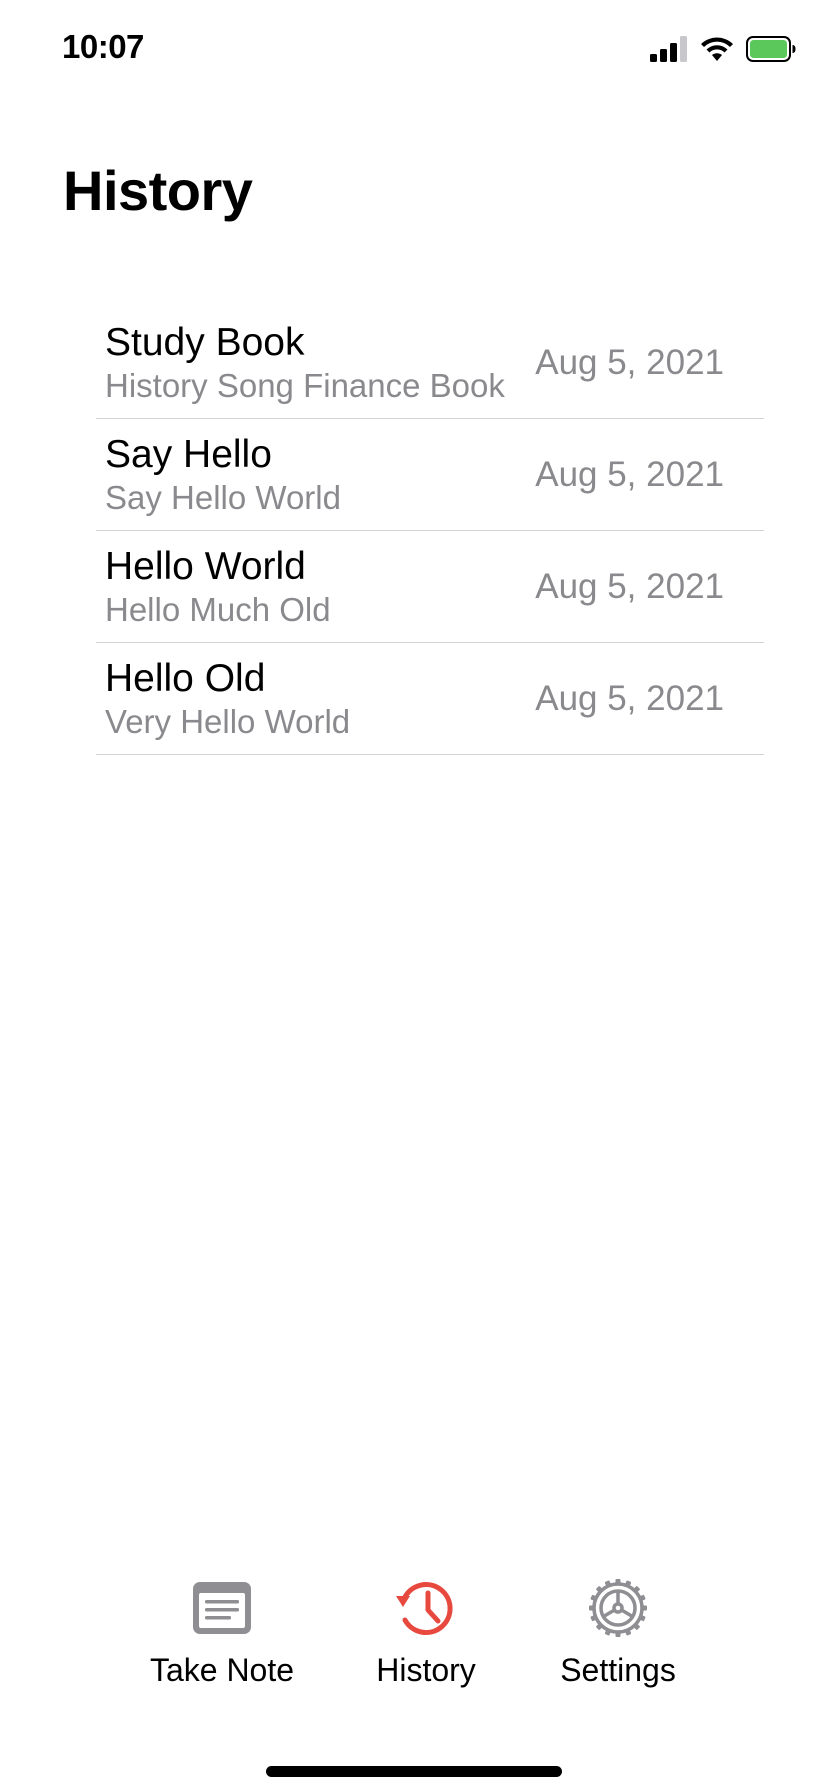  What do you see at coordinates (669, 51) in the screenshot?
I see `cellular-signal-icon` at bounding box center [669, 51].